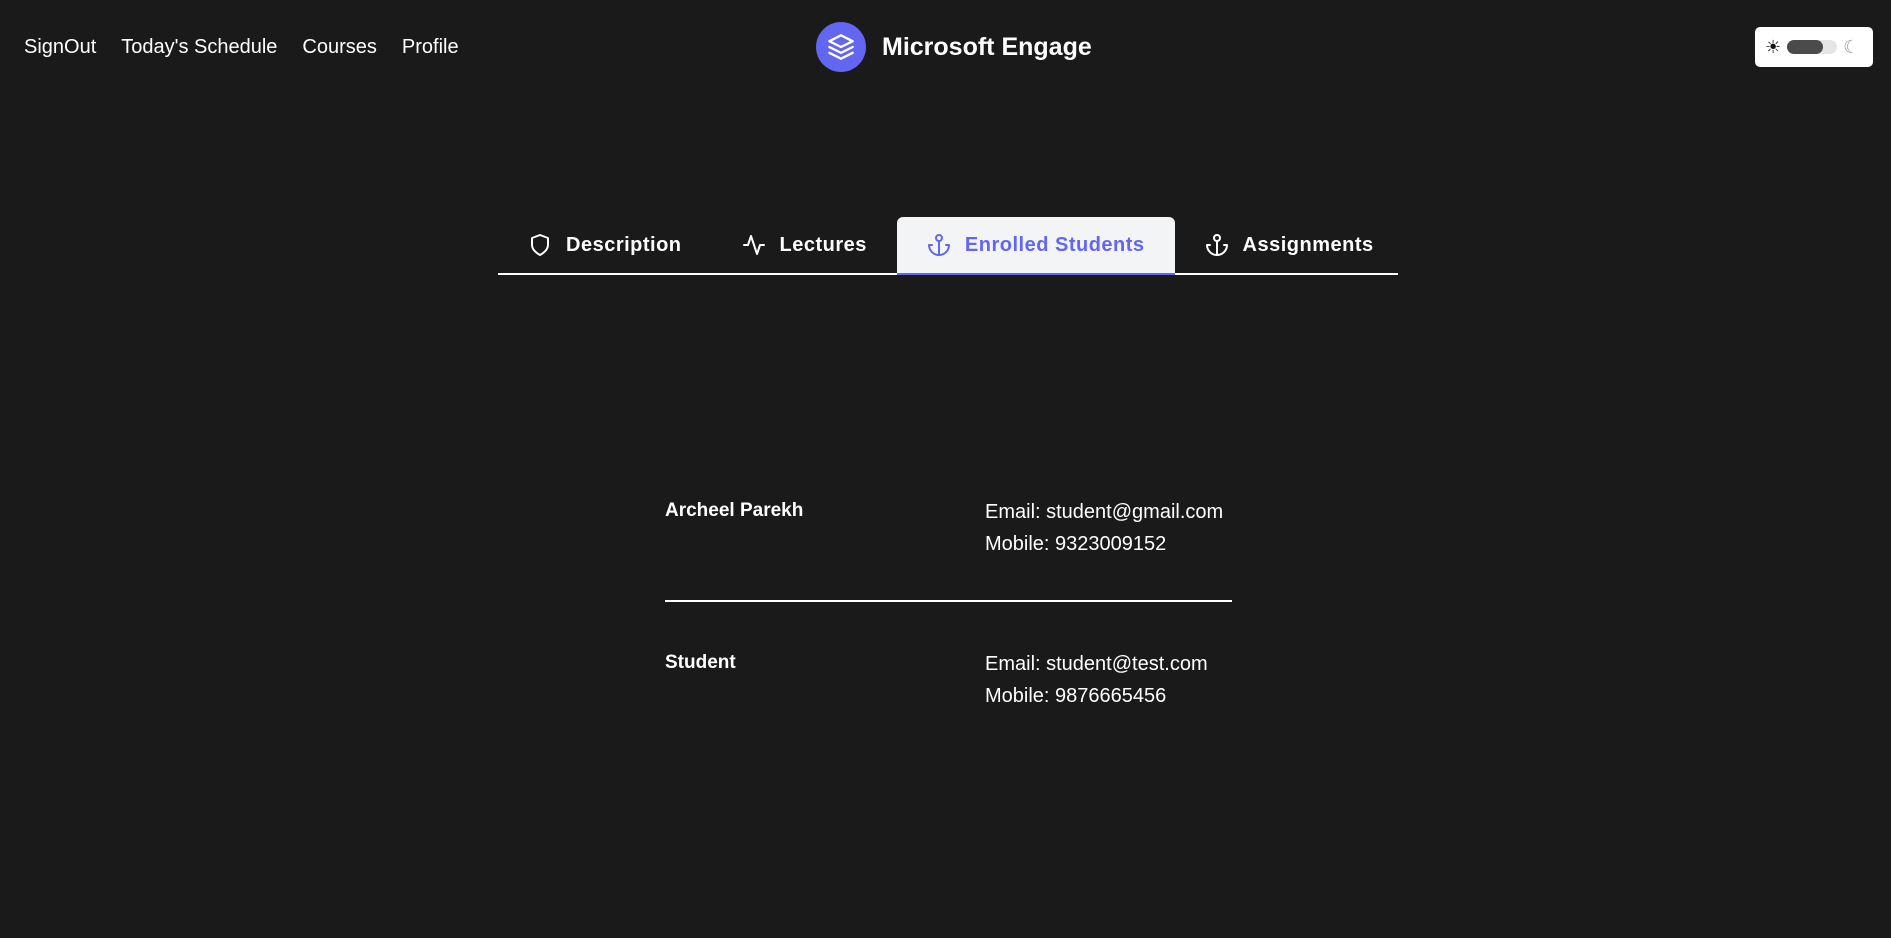 The image size is (1891, 938). What do you see at coordinates (1104, 512) in the screenshot?
I see `student-email: Email: student@gmail.com` at bounding box center [1104, 512].